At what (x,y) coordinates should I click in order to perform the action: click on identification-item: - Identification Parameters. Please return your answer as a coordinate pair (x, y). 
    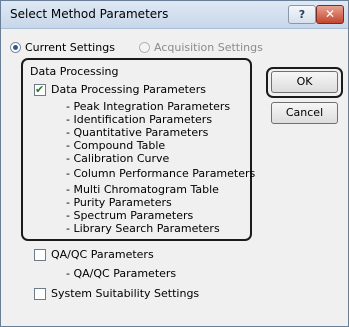
    Looking at the image, I should click on (139, 119).